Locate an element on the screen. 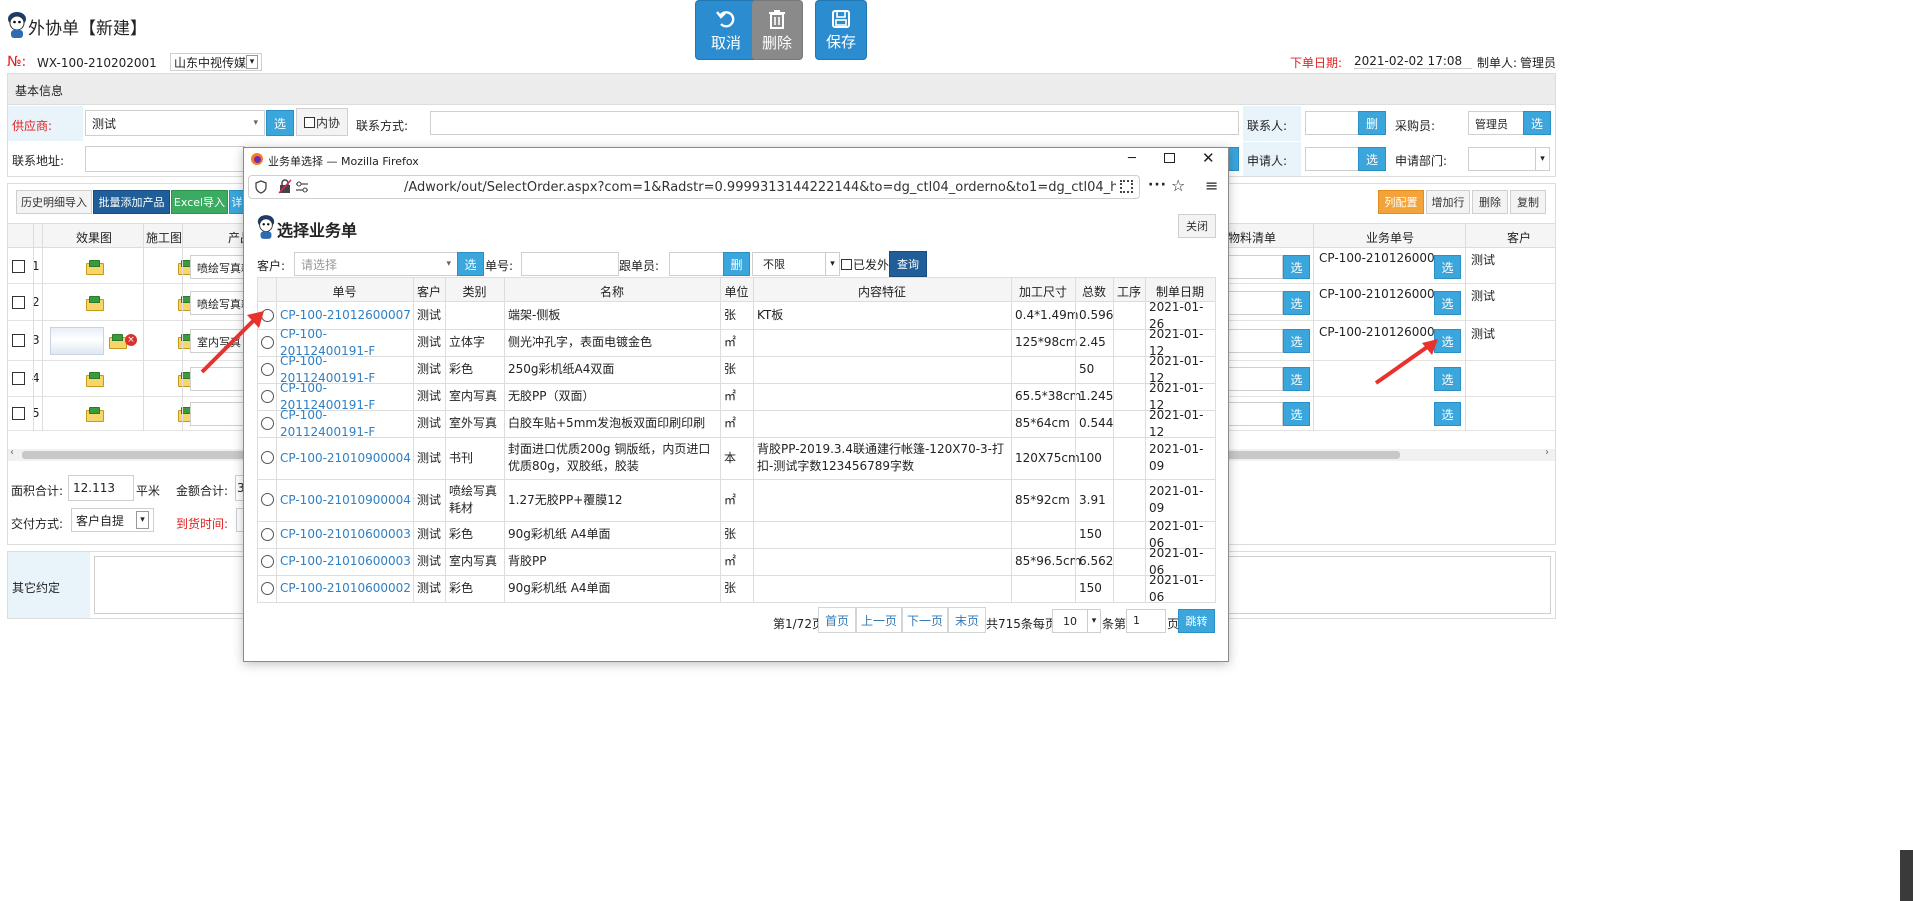 The image size is (1913, 901). maximize-icon is located at coordinates (1169, 158).